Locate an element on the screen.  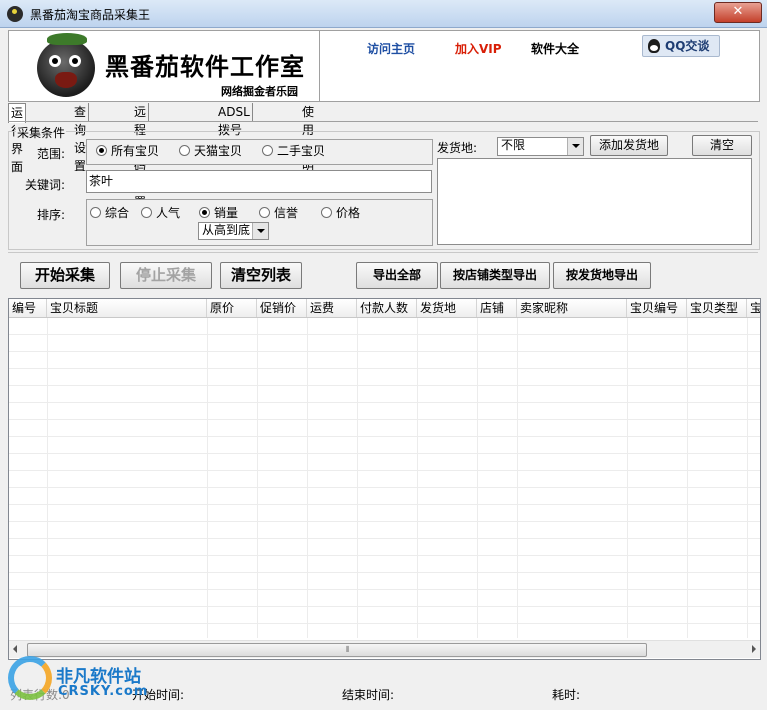
col-header: 宝贝类型 is located at coordinates (717, 308).